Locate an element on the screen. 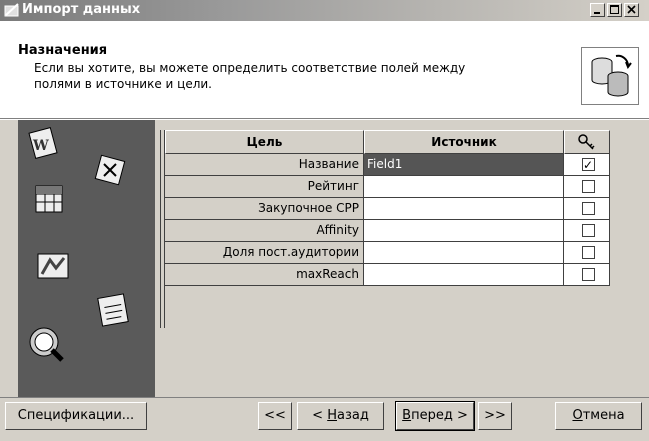 This screenshot has height=441, width=649. source-cell: Field1 is located at coordinates (464, 165).